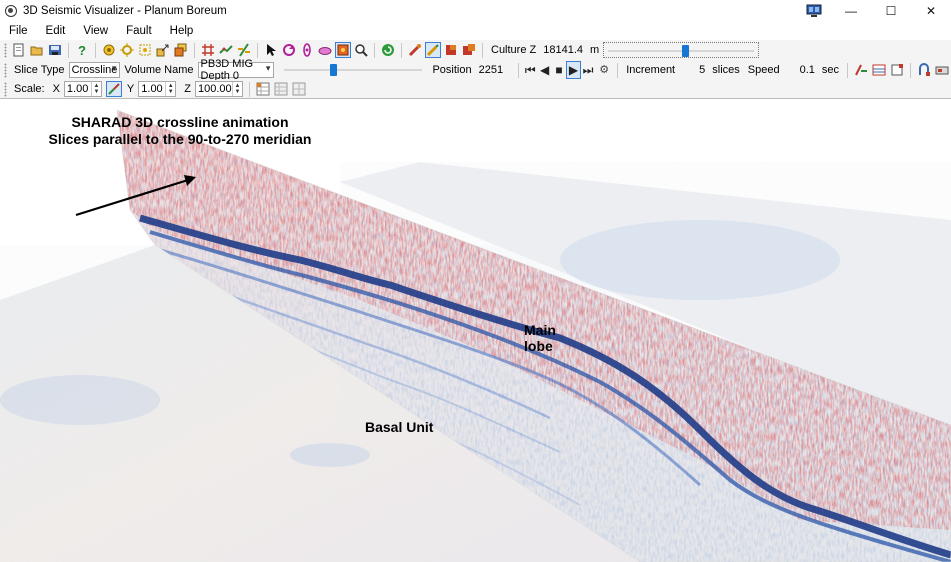 This screenshot has height=562, width=951. I want to click on color-edit-icon, so click(433, 50).